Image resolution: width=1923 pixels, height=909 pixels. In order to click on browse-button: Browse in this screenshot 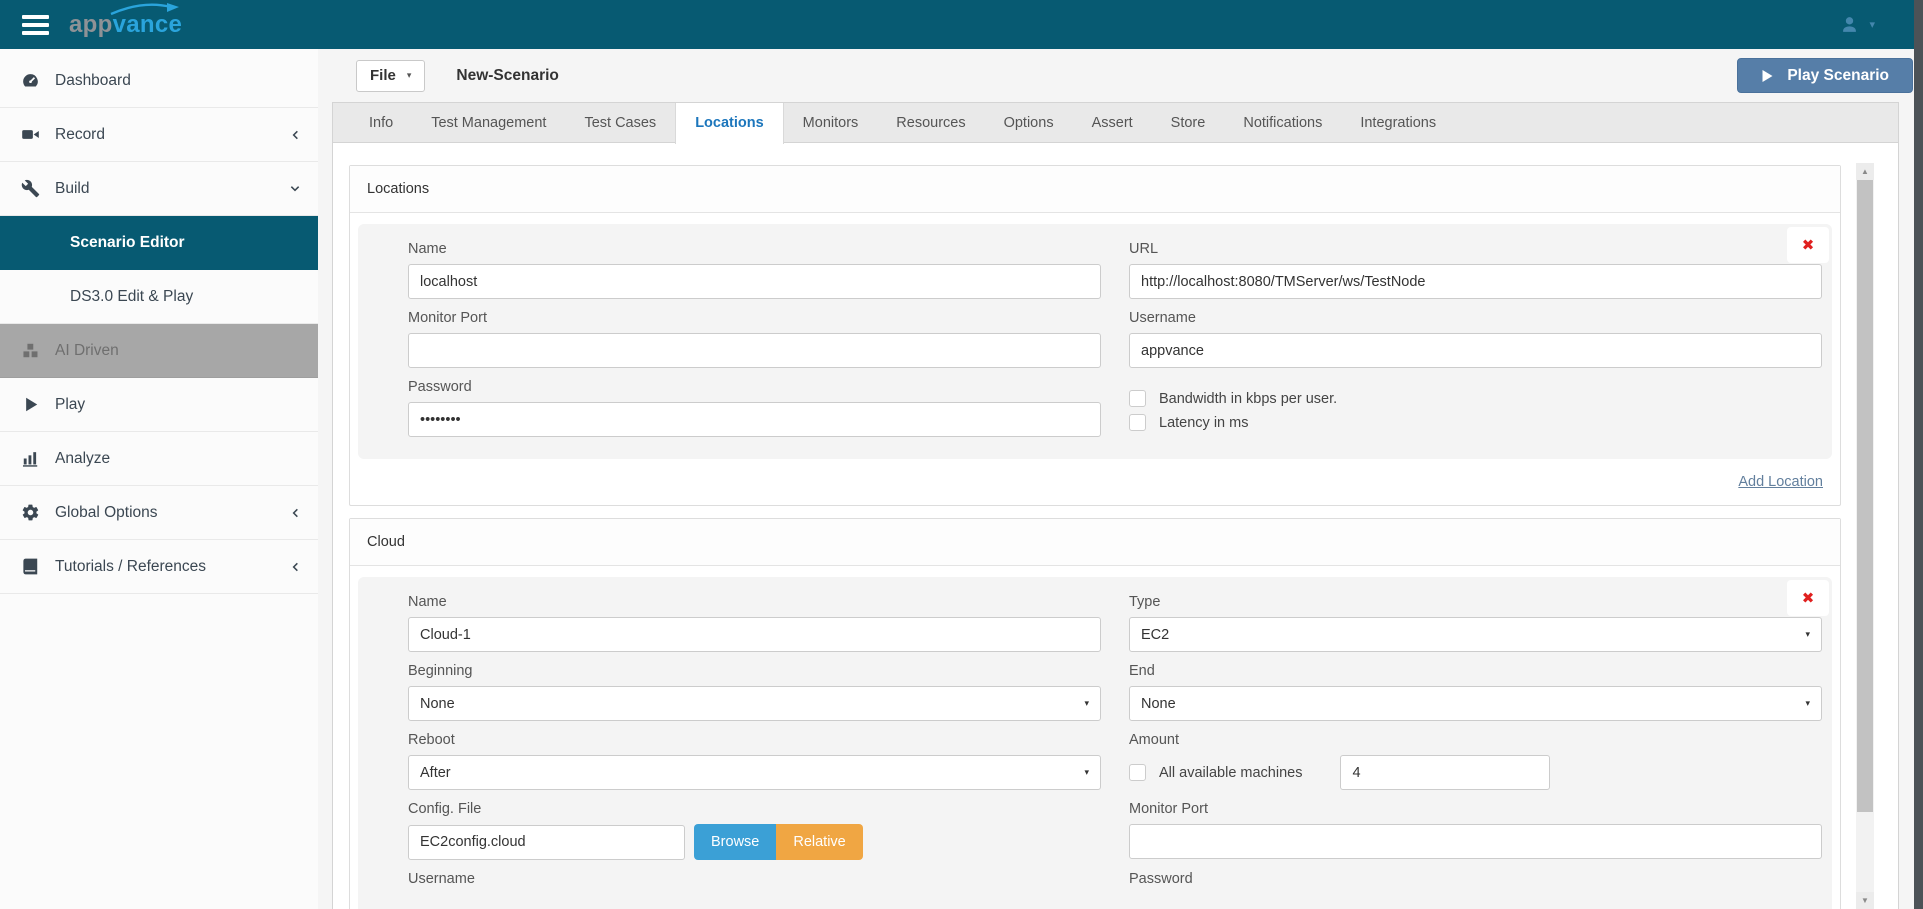, I will do `click(735, 842)`.